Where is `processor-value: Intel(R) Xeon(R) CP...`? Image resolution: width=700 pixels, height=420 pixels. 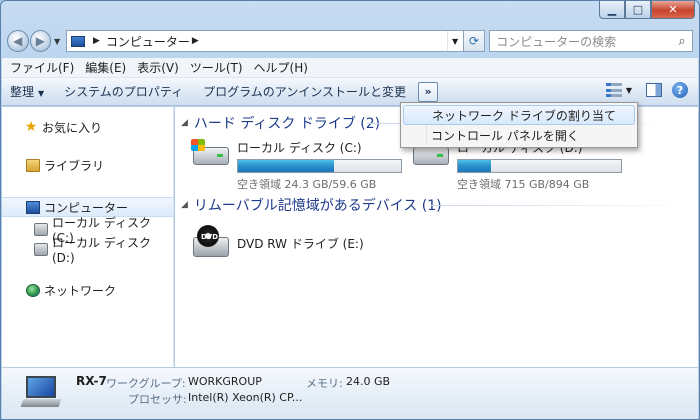 processor-value: Intel(R) Xeon(R) CP... is located at coordinates (245, 397).